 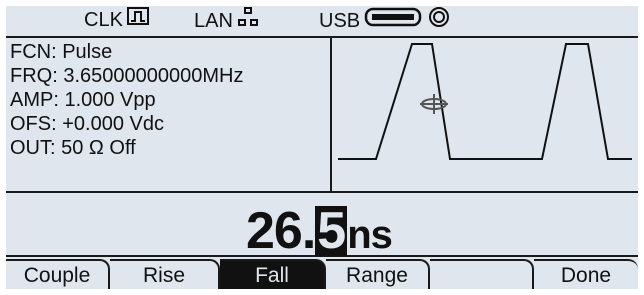 I want to click on done-softkey: Done, so click(x=586, y=274).